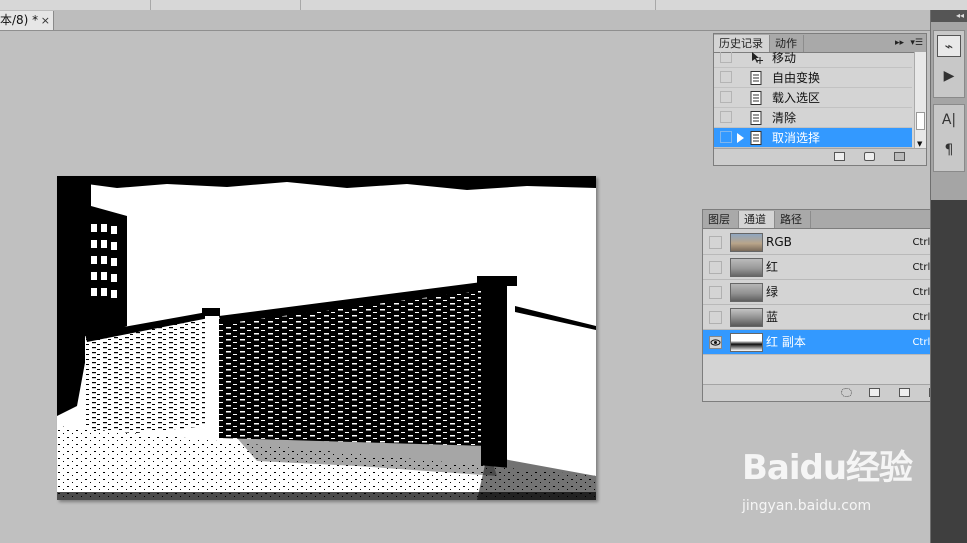  Describe the element at coordinates (828, 242) in the screenshot. I see `channel-row-rgb: RGB Ctrl+2` at that location.